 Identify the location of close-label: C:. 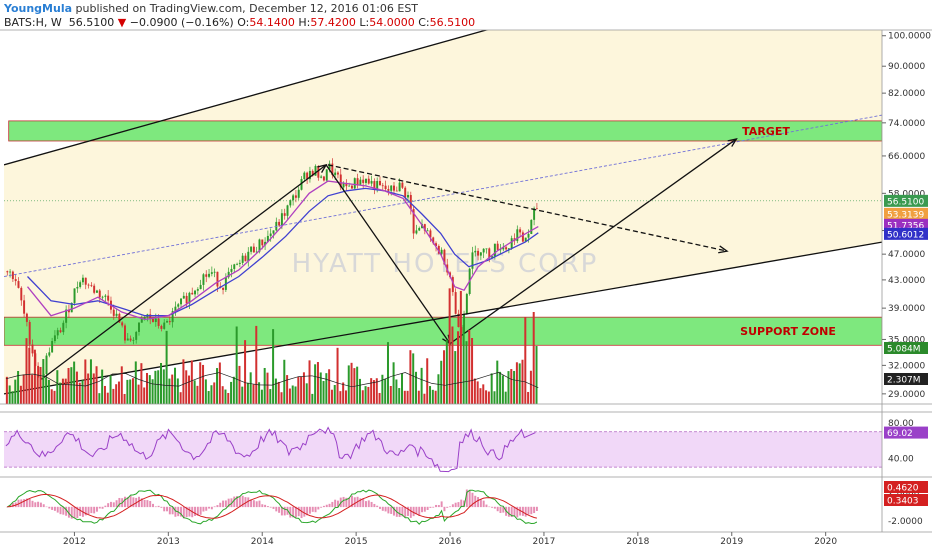
(424, 22).